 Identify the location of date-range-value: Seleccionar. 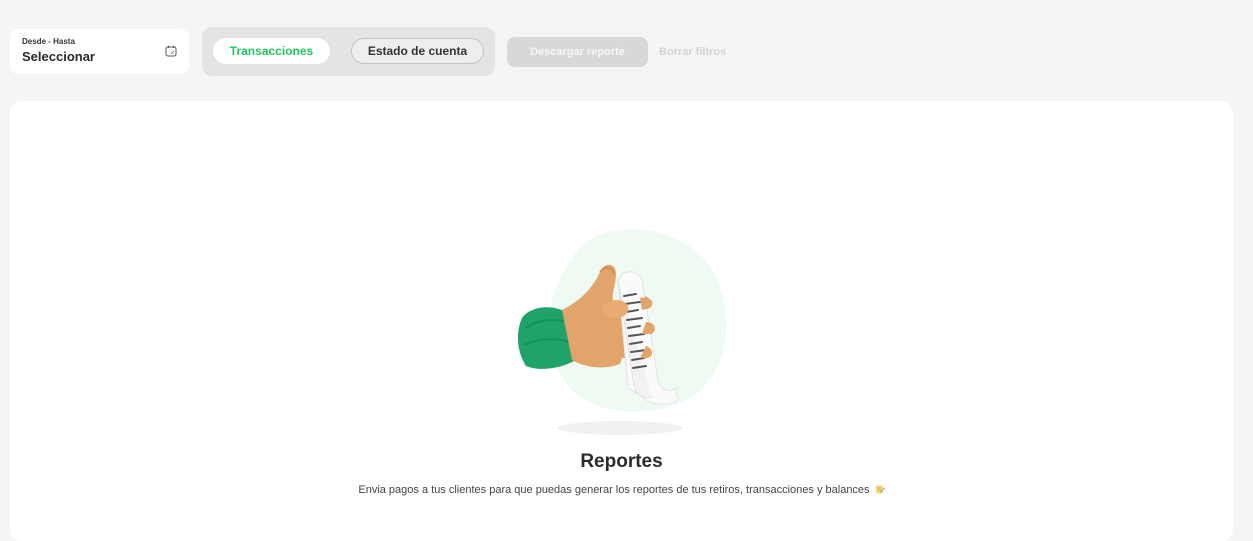
(58, 56).